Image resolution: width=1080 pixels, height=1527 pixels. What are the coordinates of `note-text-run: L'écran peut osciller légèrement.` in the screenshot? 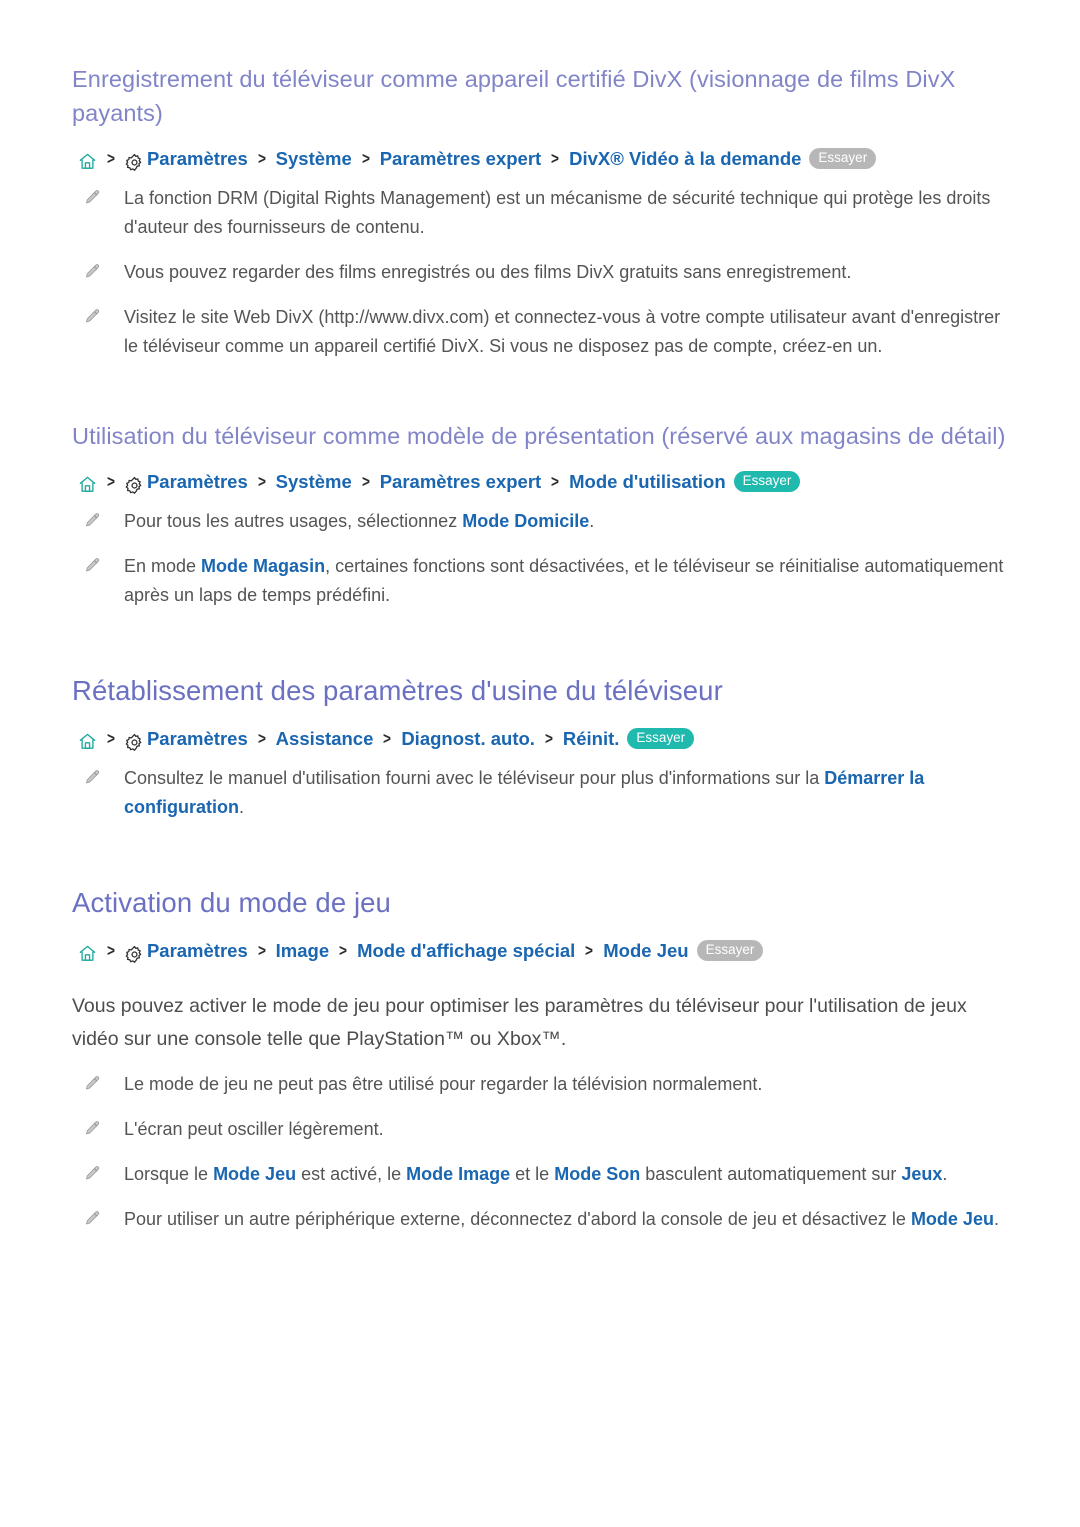 It's located at (254, 1129).